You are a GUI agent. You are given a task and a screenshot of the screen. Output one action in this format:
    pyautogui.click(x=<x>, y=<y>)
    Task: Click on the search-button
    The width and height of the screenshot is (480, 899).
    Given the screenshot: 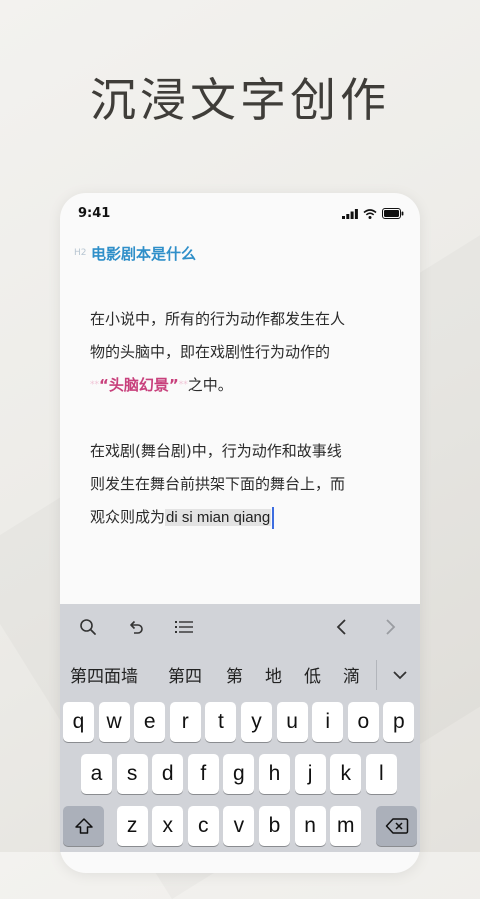 What is the action you would take?
    pyautogui.click(x=88, y=627)
    